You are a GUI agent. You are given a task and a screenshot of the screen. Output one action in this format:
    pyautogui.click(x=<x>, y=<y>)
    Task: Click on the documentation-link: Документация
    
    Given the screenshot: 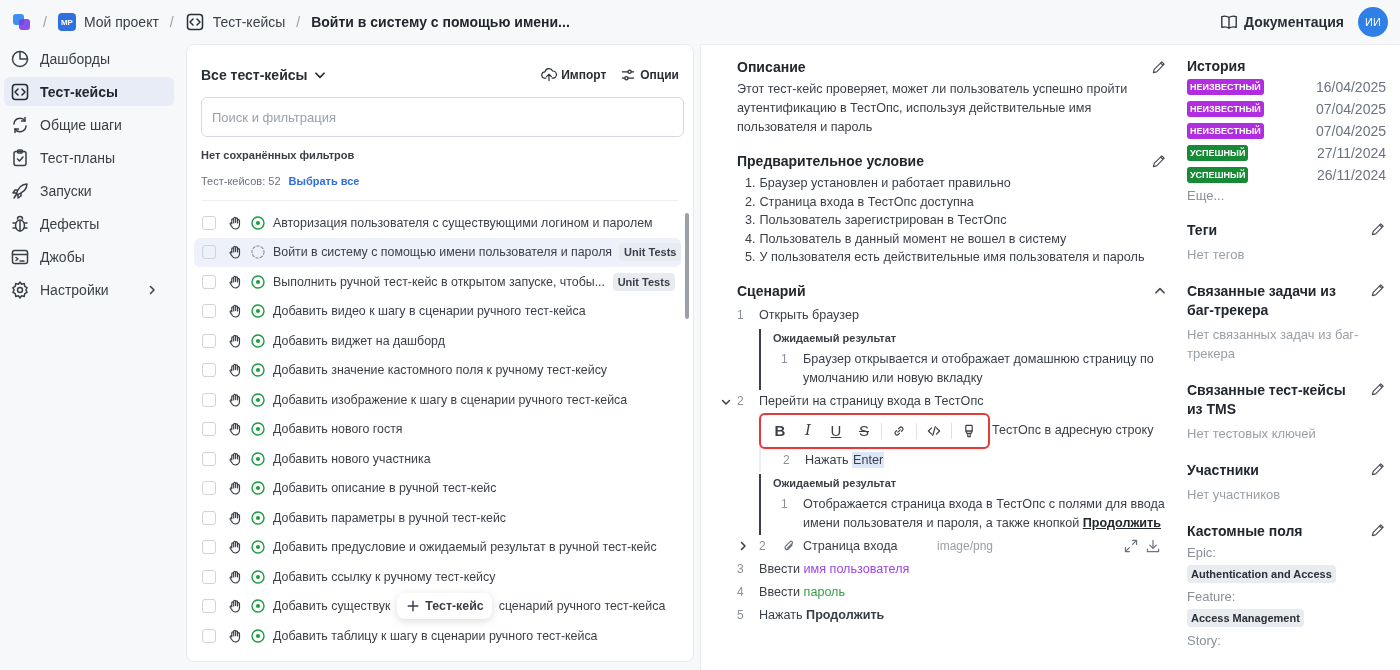 What is the action you would take?
    pyautogui.click(x=1282, y=22)
    